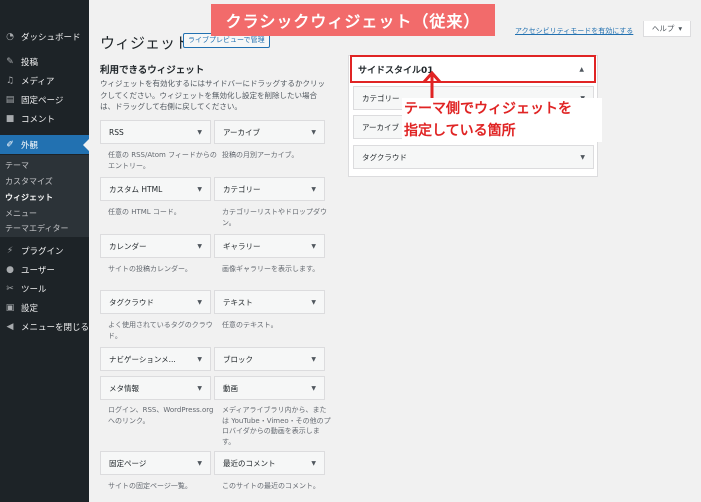  What do you see at coordinates (473, 157) in the screenshot?
I see `sidebar-widget-tag-cloud: タグクラウド ▼` at bounding box center [473, 157].